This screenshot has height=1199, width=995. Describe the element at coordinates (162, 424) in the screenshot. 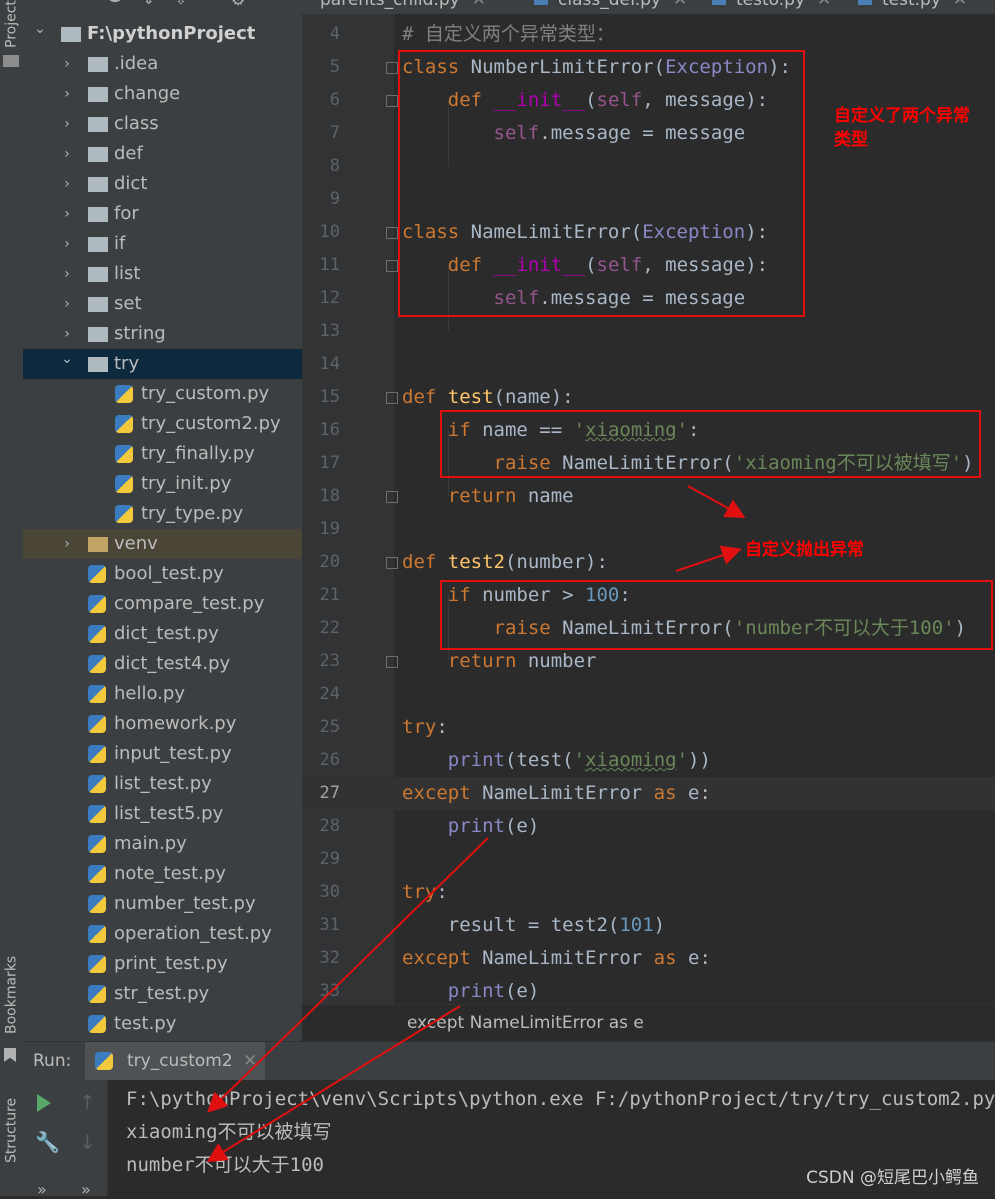

I see `tree-file: try_custom2.py` at that location.